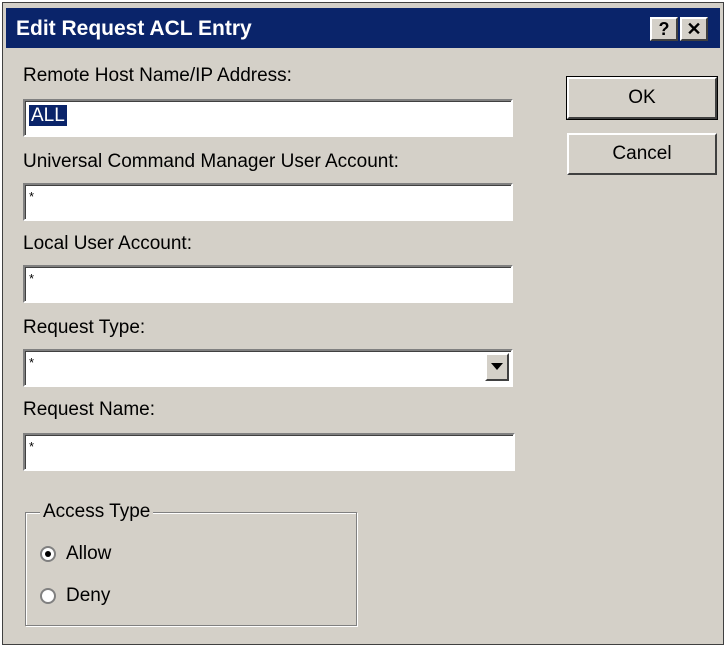 The image size is (728, 647). I want to click on radio-allow-label: Allow, so click(89, 553).